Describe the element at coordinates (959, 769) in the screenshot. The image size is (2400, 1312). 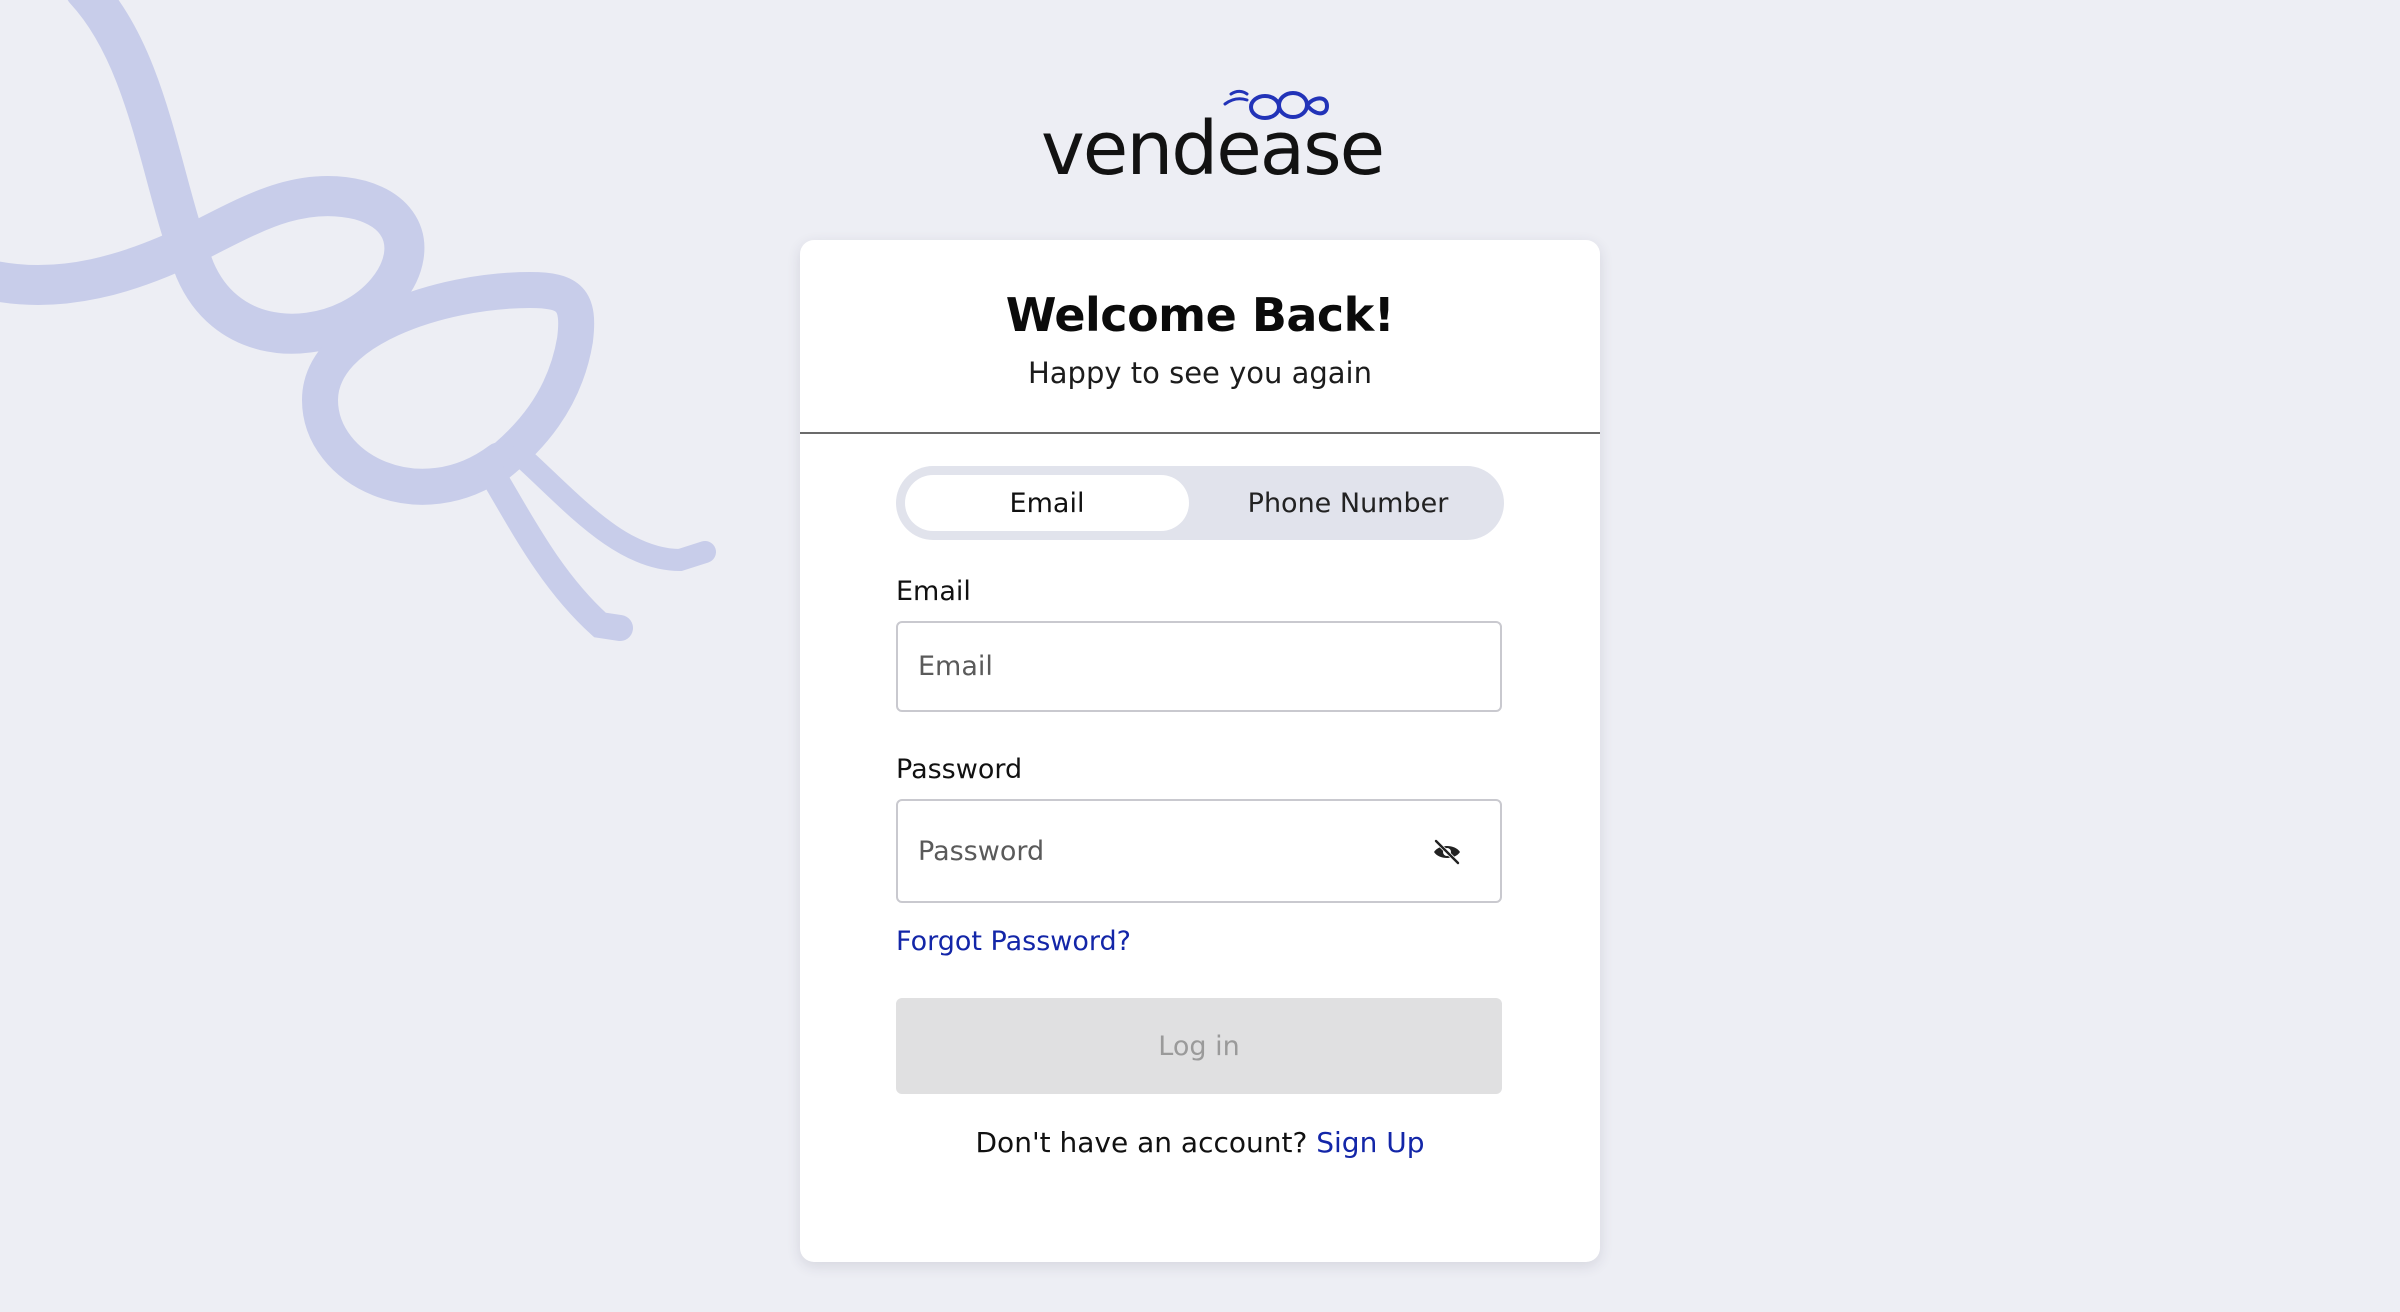
I see `password-label: Password` at that location.